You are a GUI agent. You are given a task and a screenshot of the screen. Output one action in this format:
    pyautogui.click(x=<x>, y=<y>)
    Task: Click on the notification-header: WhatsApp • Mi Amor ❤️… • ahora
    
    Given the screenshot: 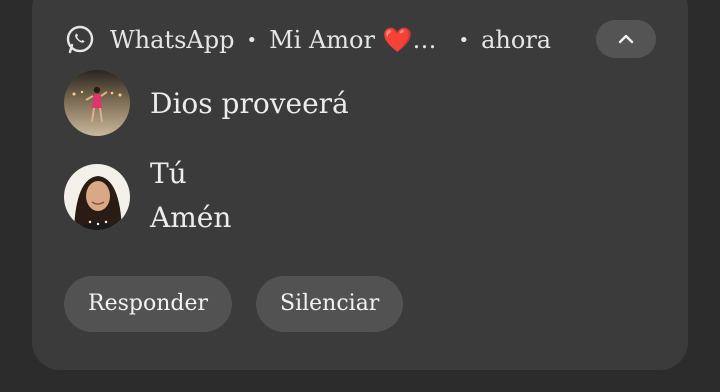 What is the action you would take?
    pyautogui.click(x=307, y=40)
    